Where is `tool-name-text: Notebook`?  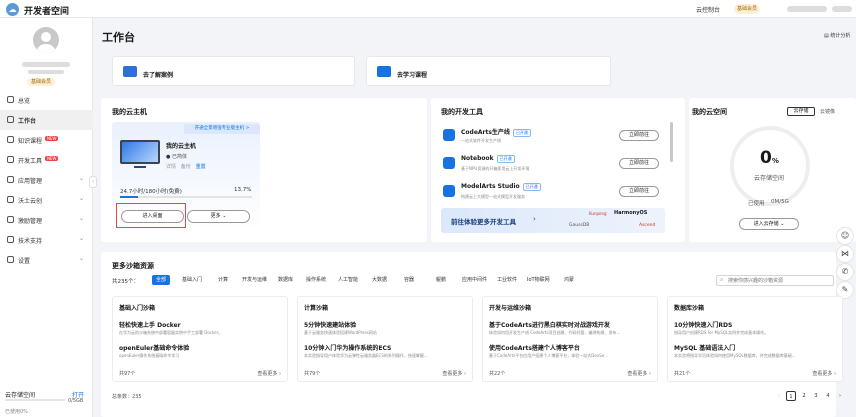 tool-name-text: Notebook is located at coordinates (477, 158).